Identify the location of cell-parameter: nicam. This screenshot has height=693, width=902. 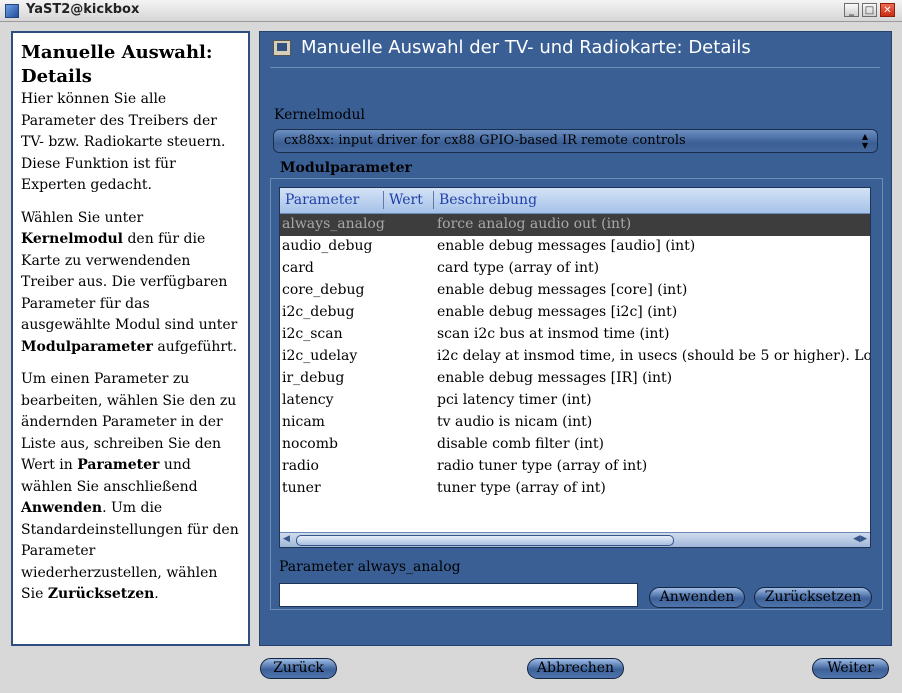
(303, 422).